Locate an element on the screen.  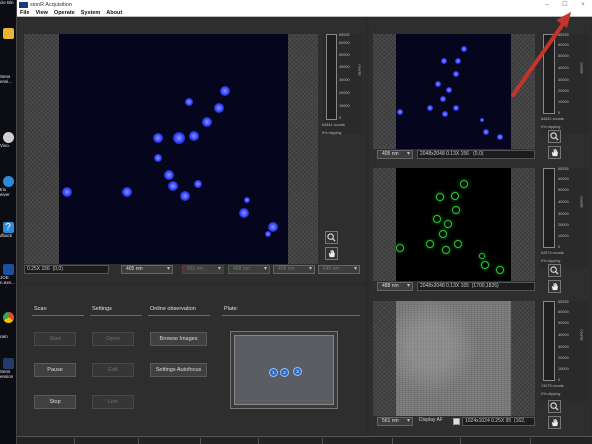
desktop-icon-chrome is located at coordinates (8, 317).